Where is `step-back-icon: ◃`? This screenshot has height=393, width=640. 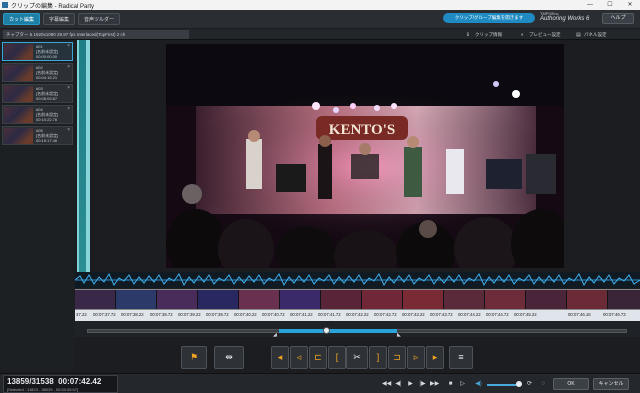 step-back-icon: ◃ is located at coordinates (299, 357).